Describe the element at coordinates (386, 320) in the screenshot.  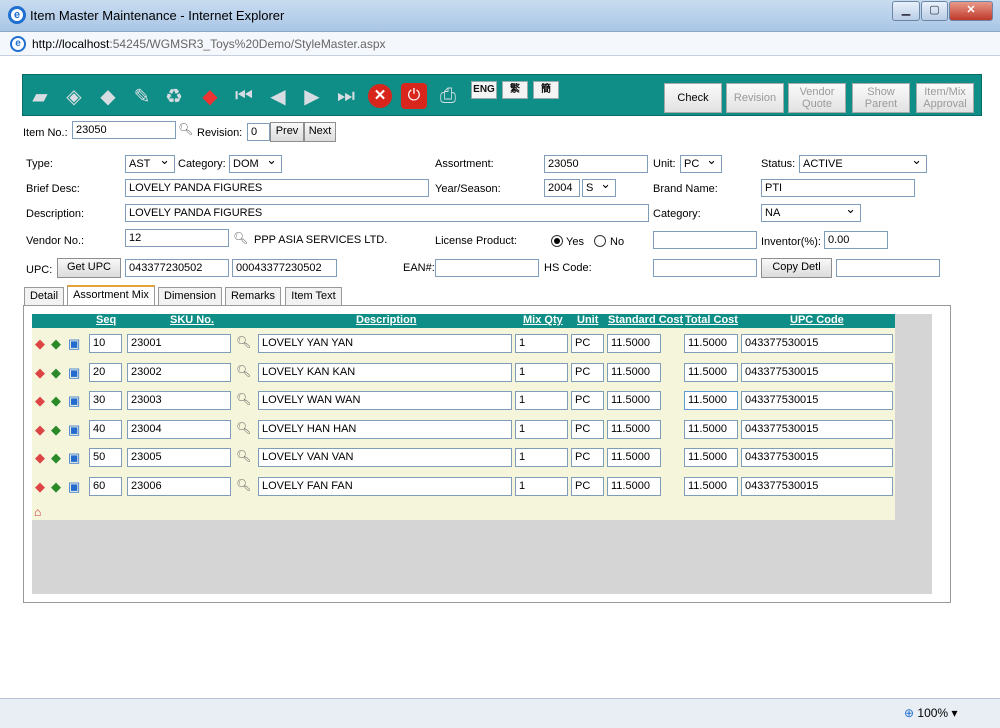
I see `header-description: Description` at that location.